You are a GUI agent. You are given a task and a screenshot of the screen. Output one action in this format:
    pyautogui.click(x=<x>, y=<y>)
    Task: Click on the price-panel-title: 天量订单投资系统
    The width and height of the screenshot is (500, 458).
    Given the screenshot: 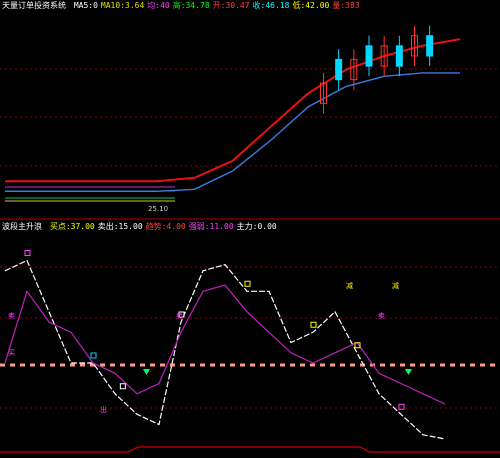 What is the action you would take?
    pyautogui.click(x=34, y=5)
    